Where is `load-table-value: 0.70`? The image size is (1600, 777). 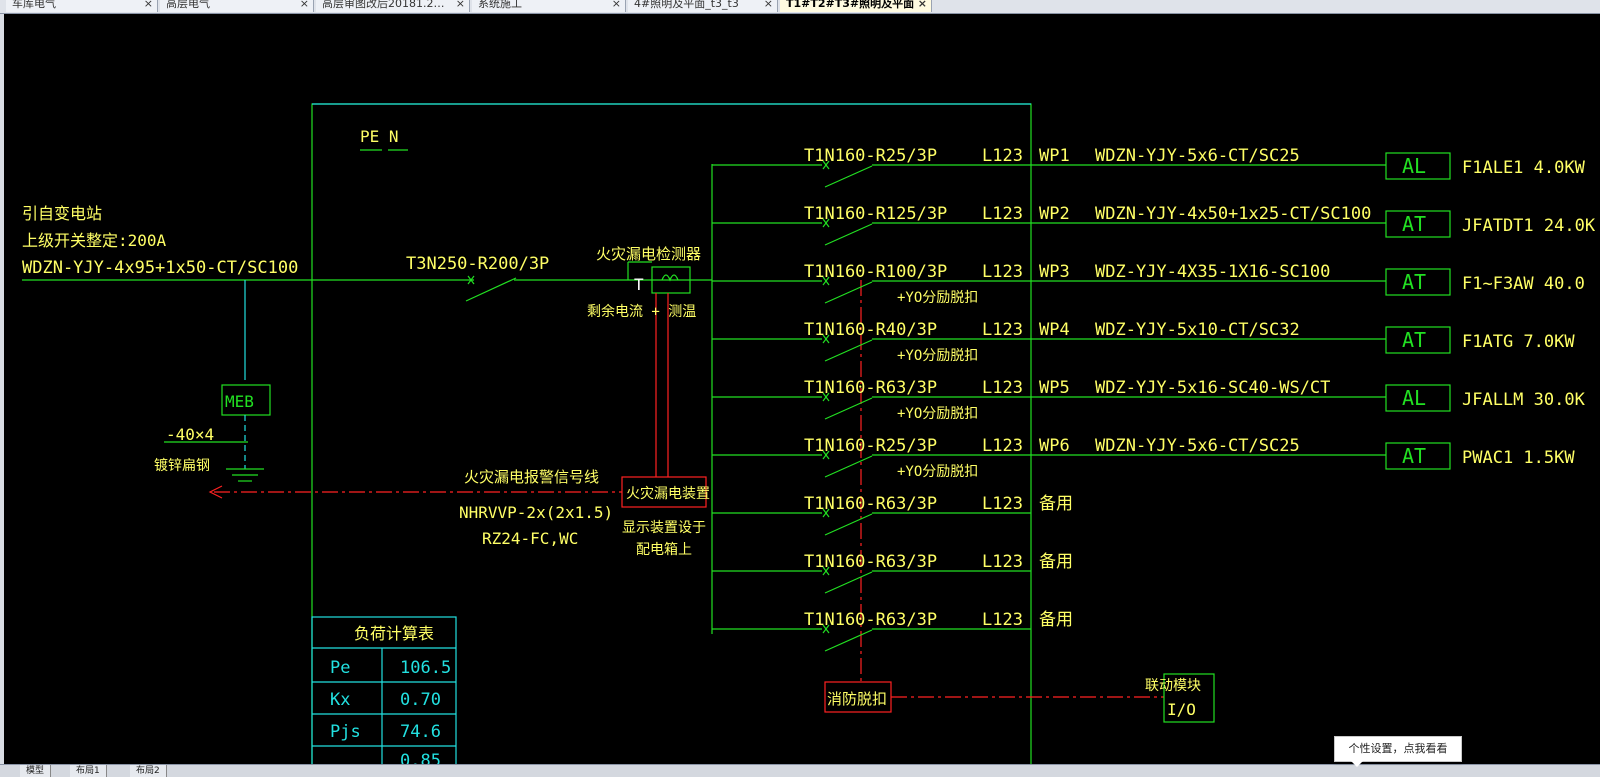 load-table-value: 0.70 is located at coordinates (420, 700).